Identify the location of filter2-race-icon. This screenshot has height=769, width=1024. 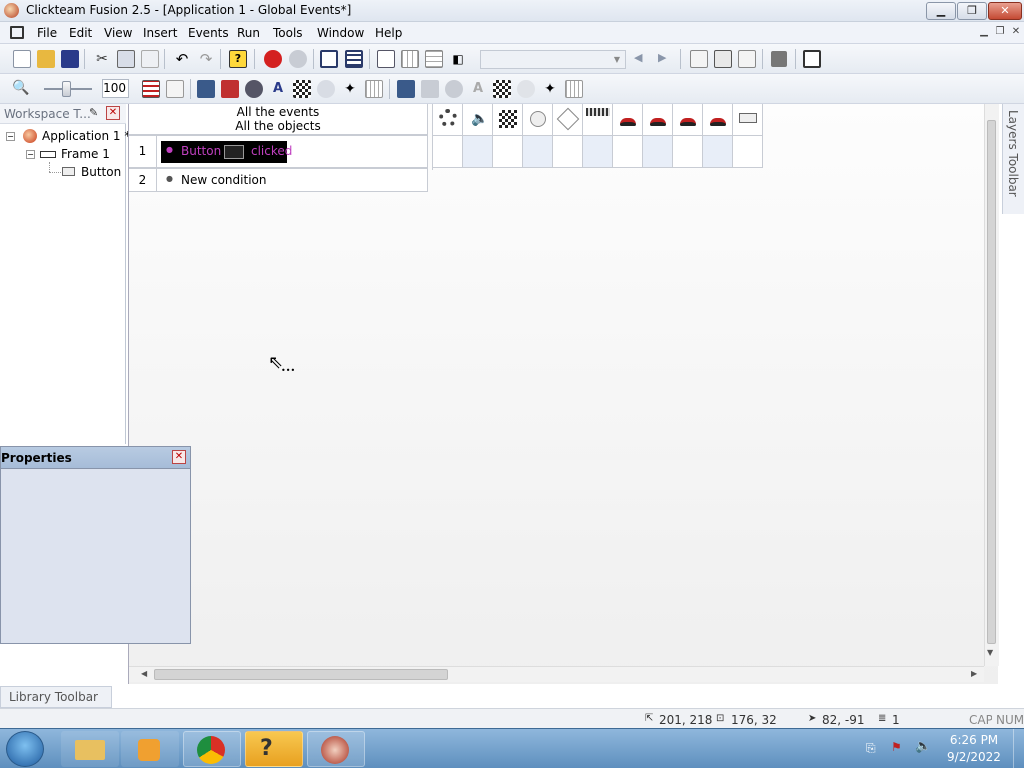
(502, 89).